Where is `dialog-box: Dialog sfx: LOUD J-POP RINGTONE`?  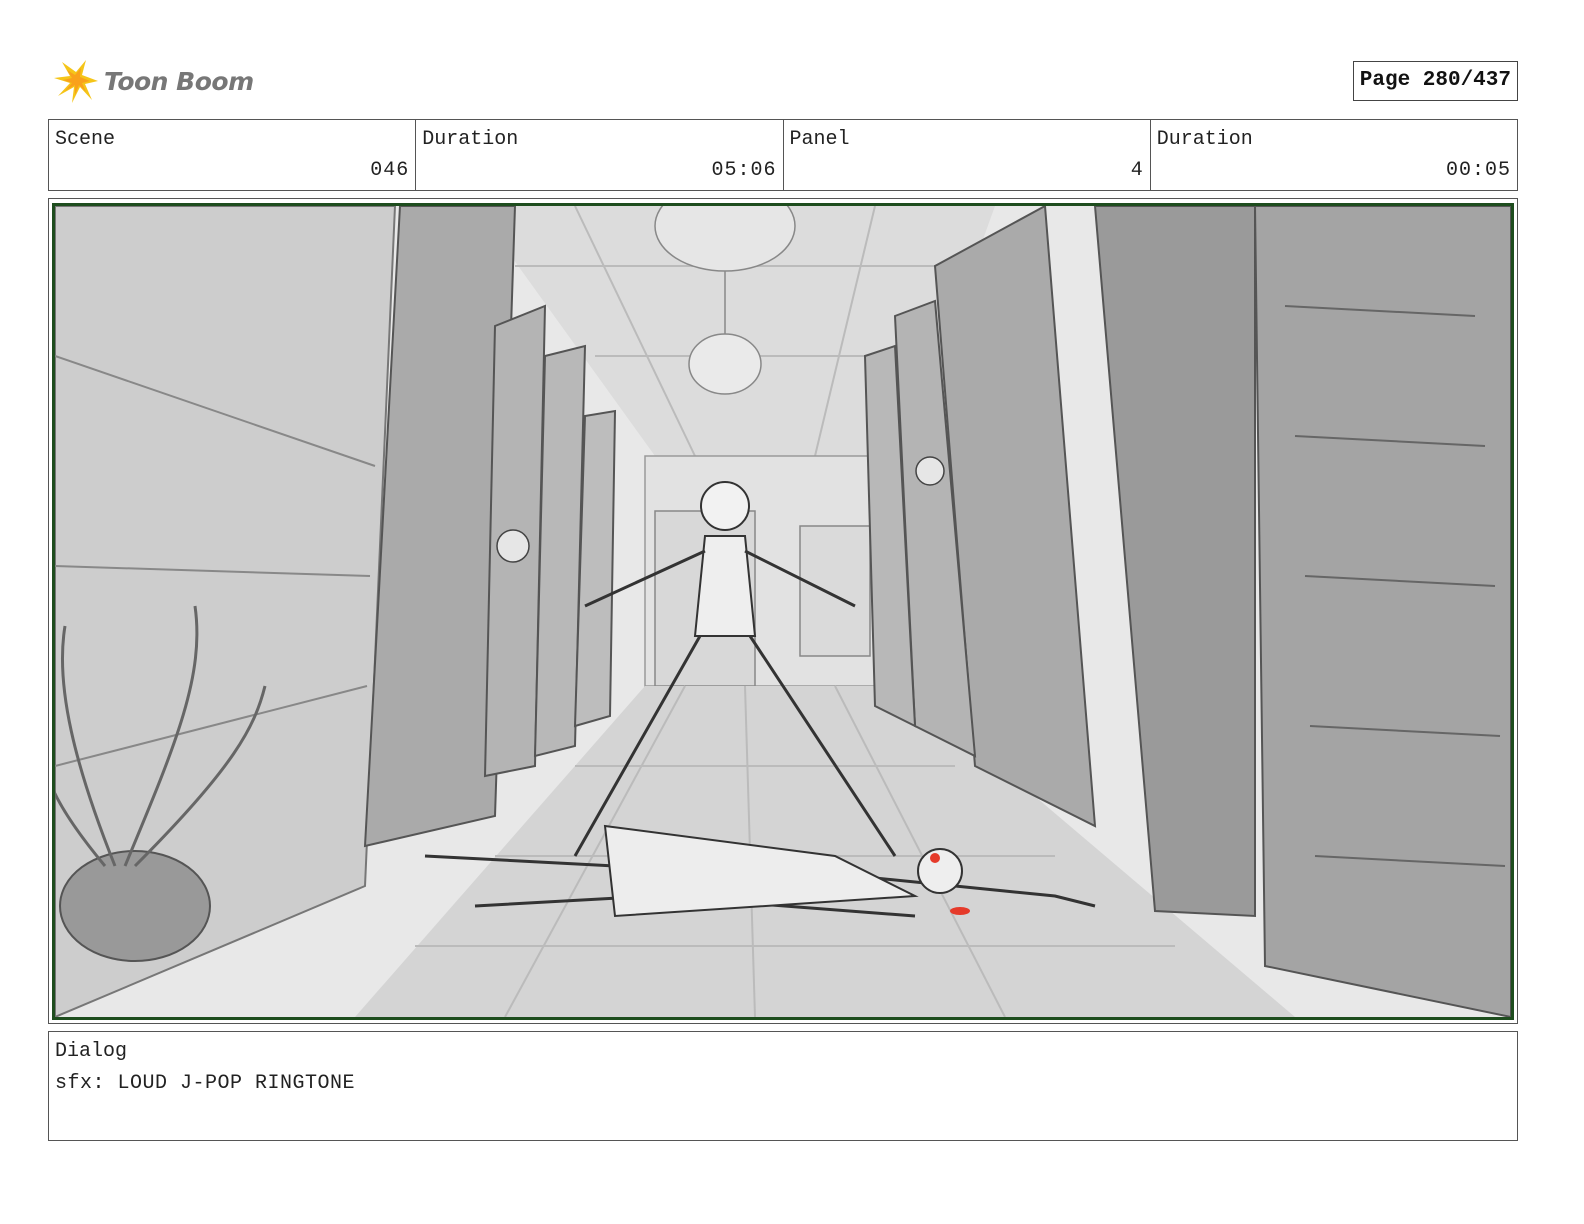
dialog-box: Dialog sfx: LOUD J-POP RINGTONE is located at coordinates (783, 1086).